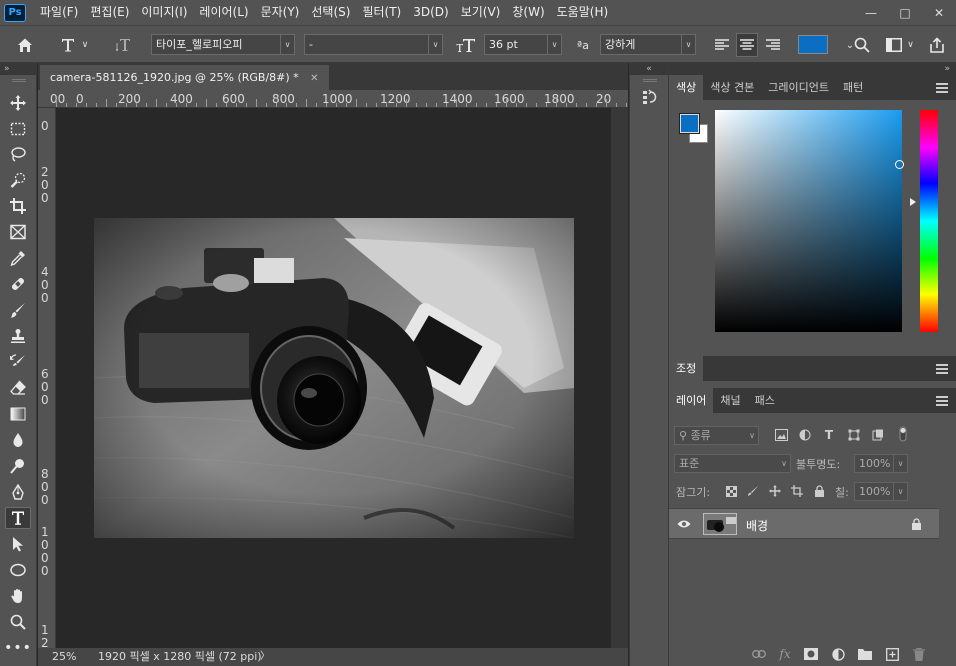 This screenshot has height=666, width=956. Describe the element at coordinates (25, 45) in the screenshot. I see `home-button` at that location.